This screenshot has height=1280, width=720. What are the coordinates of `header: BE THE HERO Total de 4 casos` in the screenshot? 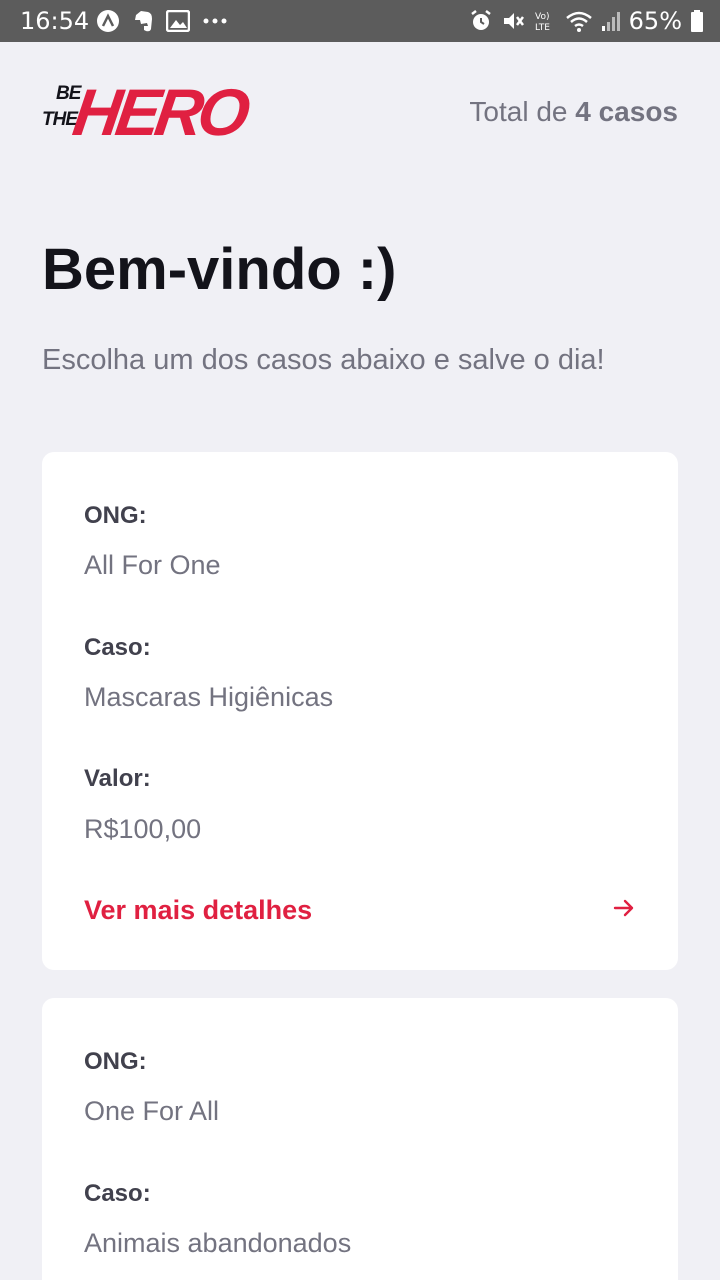 It's located at (360, 112).